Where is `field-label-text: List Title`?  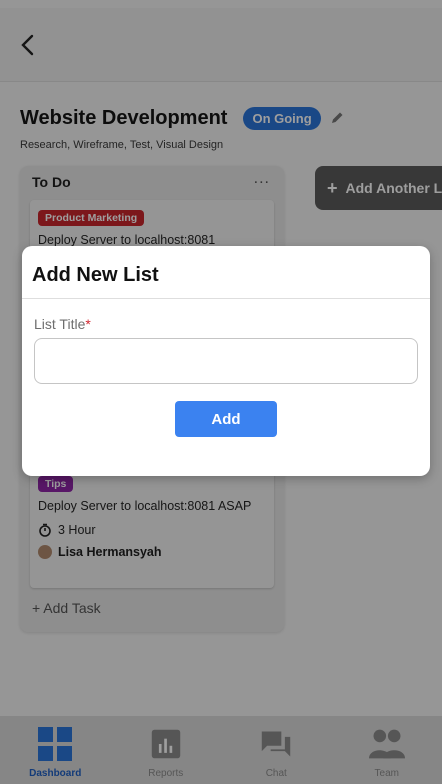 field-label-text: List Title is located at coordinates (60, 324).